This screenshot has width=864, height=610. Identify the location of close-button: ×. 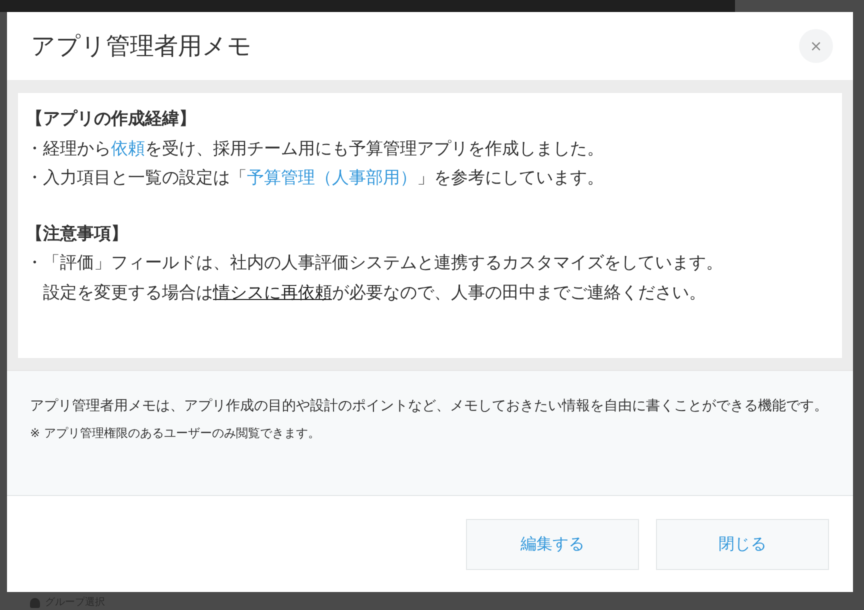
(816, 46).